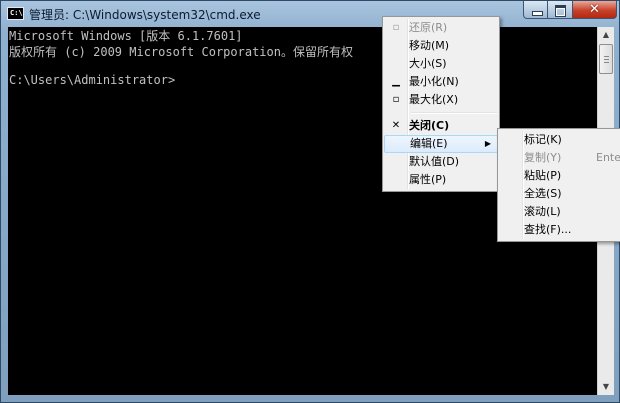 The image size is (620, 403). Describe the element at coordinates (145, 15) in the screenshot. I see `window-title: 管理员: C:\Windows\system32\cmd.exe` at that location.